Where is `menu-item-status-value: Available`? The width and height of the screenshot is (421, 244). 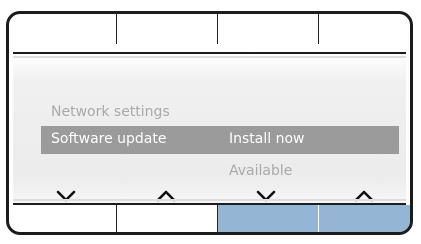 menu-item-status-value: Available is located at coordinates (261, 171).